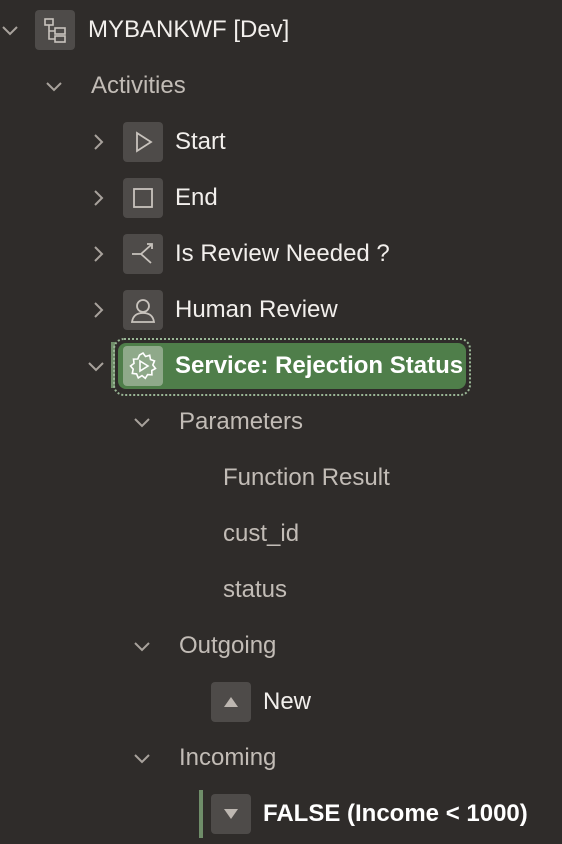 The image size is (562, 844). Describe the element at coordinates (395, 813) in the screenshot. I see `false-income-label: FALSE (Income < 1000)` at that location.